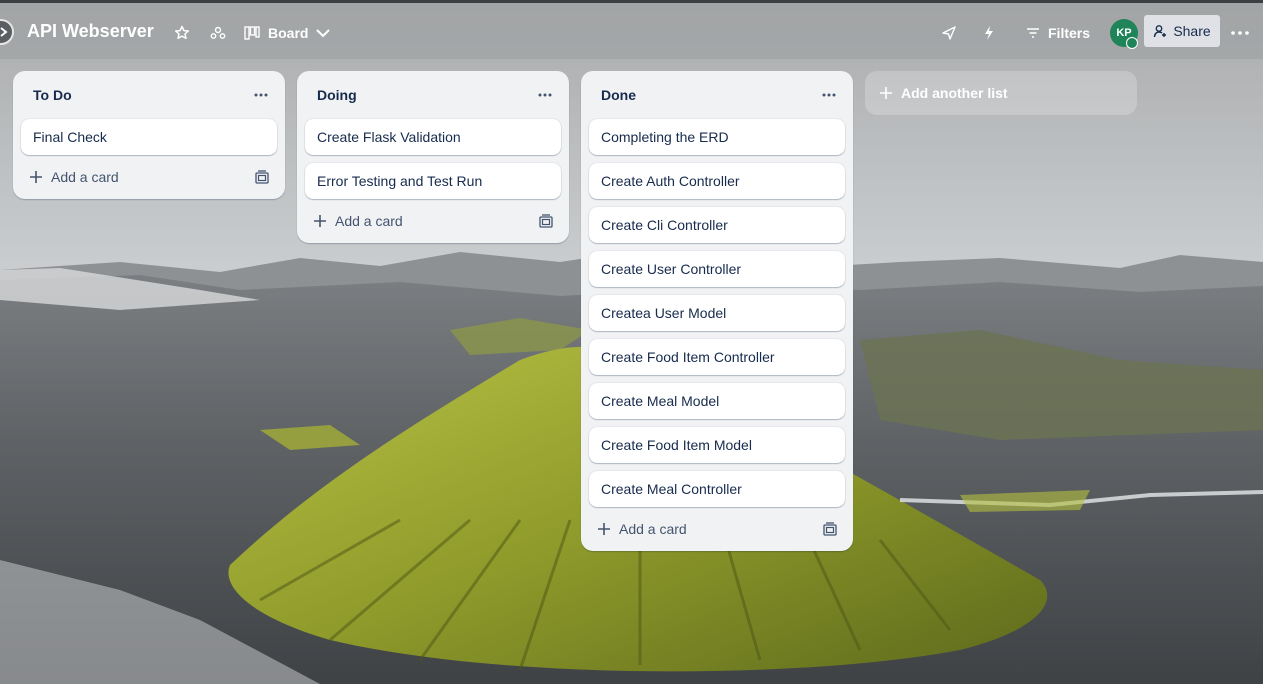 The width and height of the screenshot is (1263, 684). What do you see at coordinates (631, 31) in the screenshot?
I see `board-header: API Webserver Board Filters KP Share` at bounding box center [631, 31].